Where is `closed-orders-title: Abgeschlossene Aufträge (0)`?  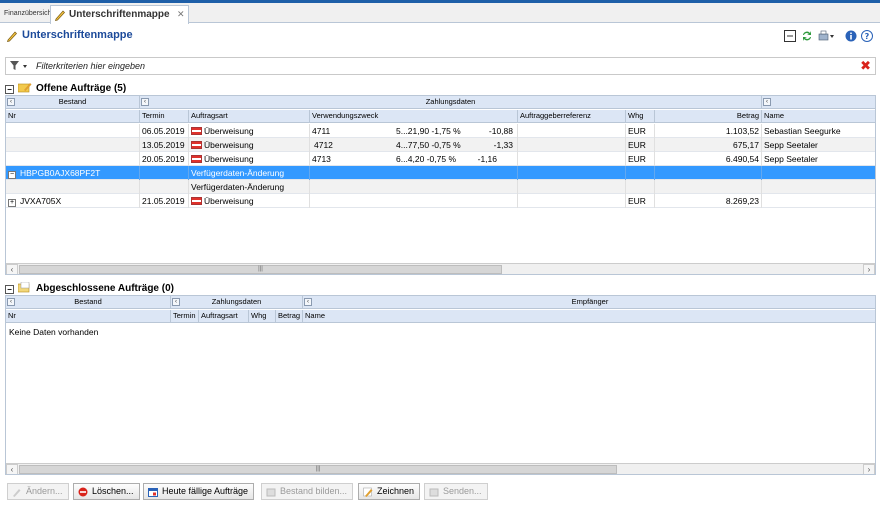
closed-orders-title: Abgeschlossene Aufträge (0) is located at coordinates (105, 288).